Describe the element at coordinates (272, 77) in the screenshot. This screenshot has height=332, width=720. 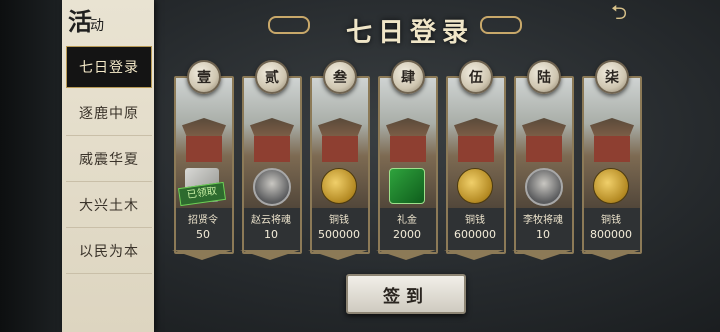
I see `day-number-badge: 贰` at that location.